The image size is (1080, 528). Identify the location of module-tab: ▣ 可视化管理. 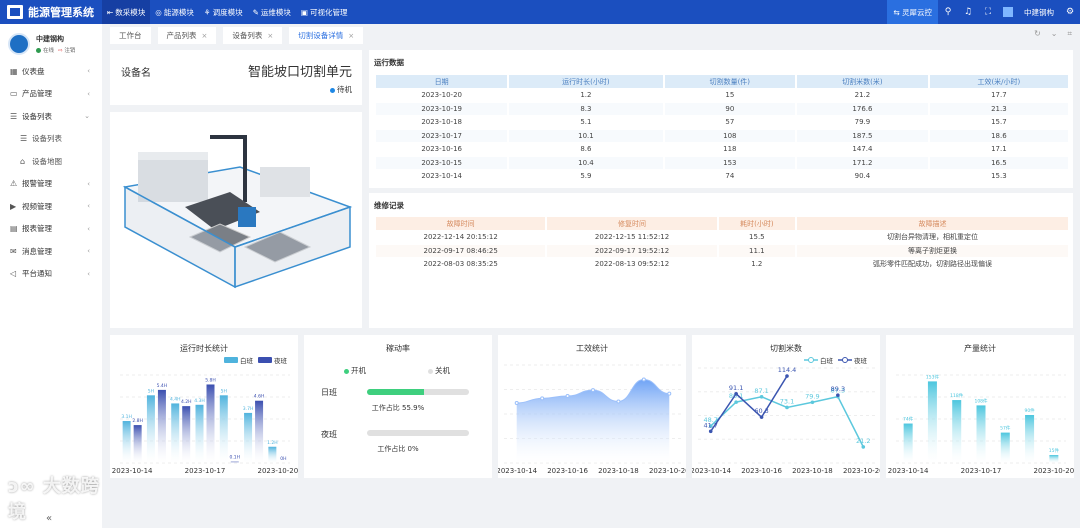
(324, 12).